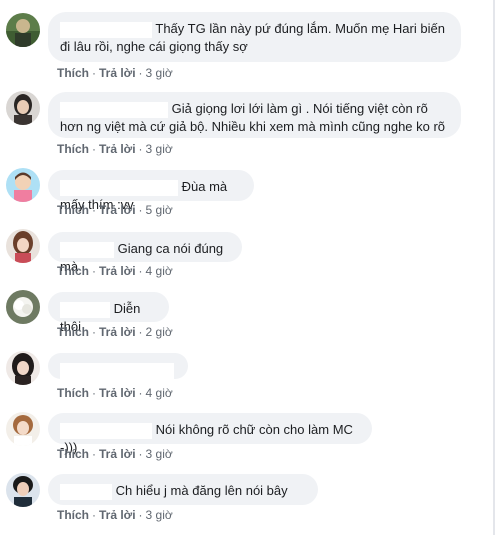  I want to click on comment-text: Ch hiểu j mà đăng lên nói bây, so click(201, 490).